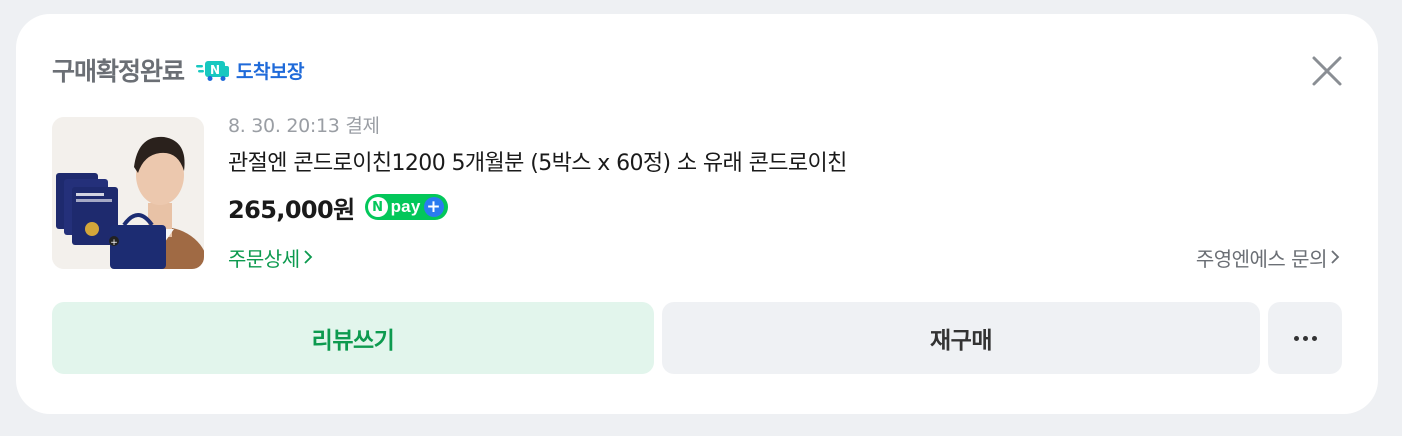 The image size is (1402, 436). I want to click on product-thumbnail: +, so click(128, 193).